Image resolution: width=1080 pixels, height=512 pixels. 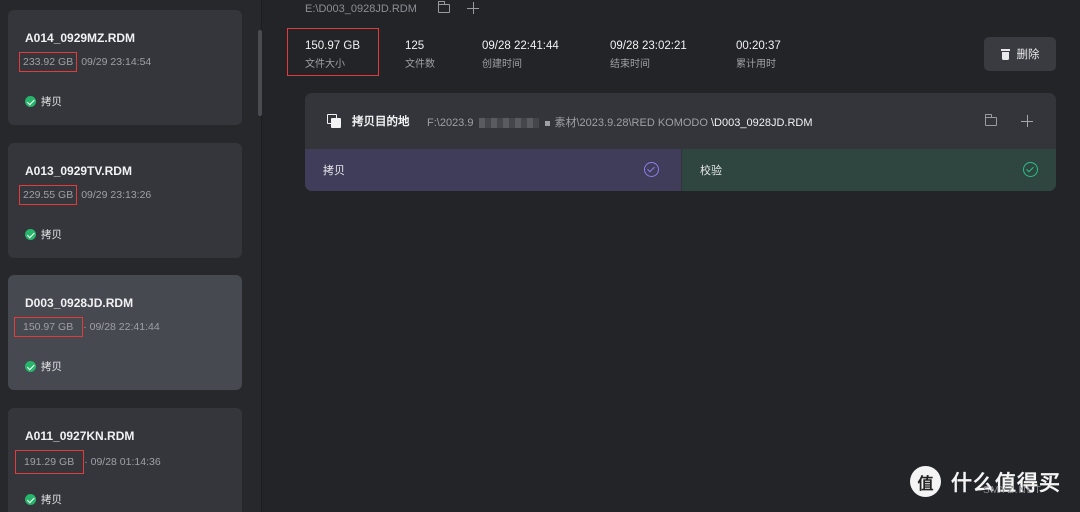 What do you see at coordinates (116, 62) in the screenshot?
I see `file-date: 09/29 23:14:54` at bounding box center [116, 62].